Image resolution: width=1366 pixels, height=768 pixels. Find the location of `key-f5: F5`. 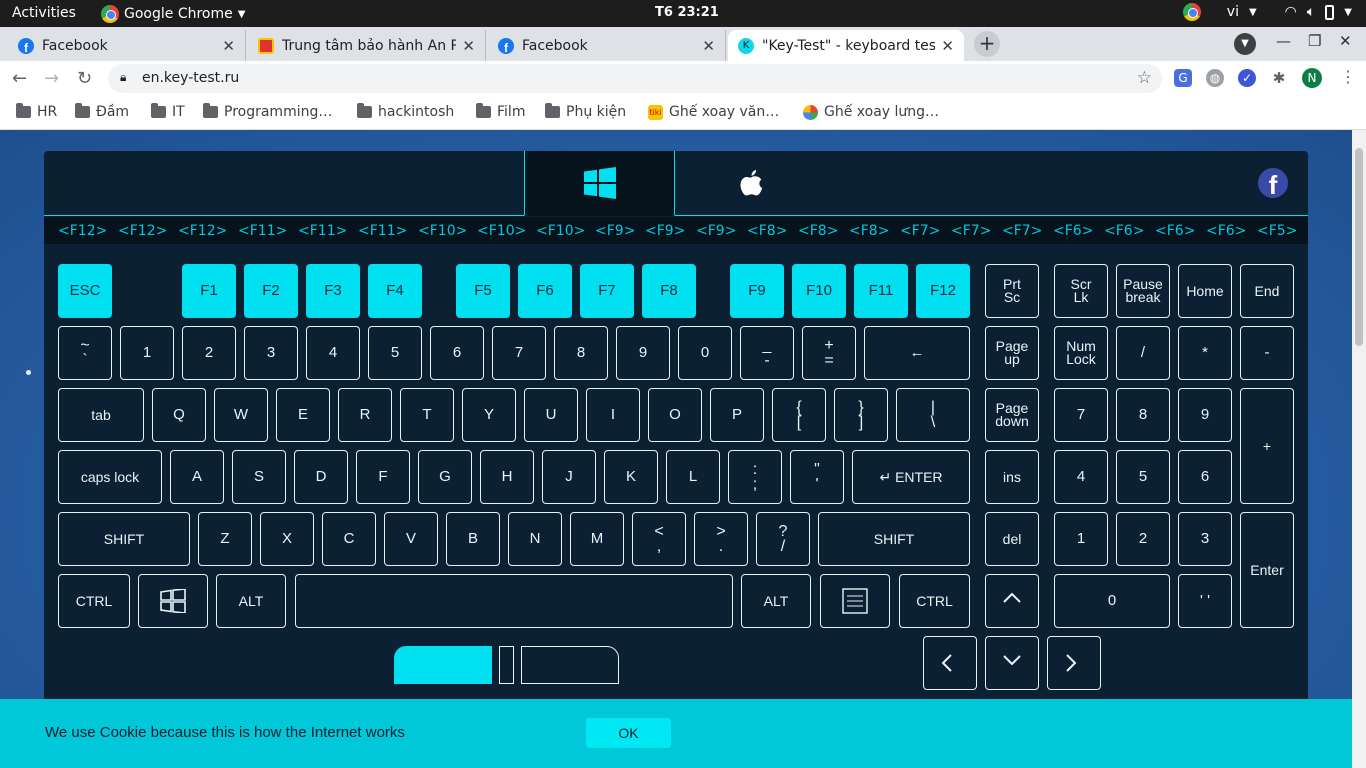

key-f5: F5 is located at coordinates (483, 291).